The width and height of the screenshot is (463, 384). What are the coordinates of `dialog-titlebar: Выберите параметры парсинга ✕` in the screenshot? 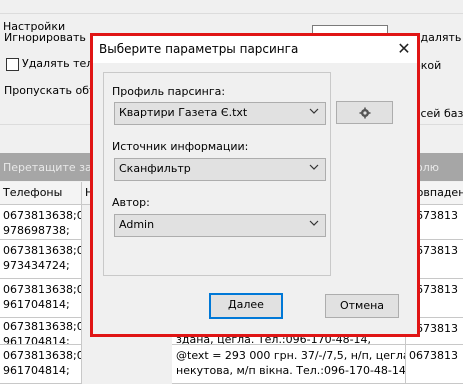 It's located at (255, 49).